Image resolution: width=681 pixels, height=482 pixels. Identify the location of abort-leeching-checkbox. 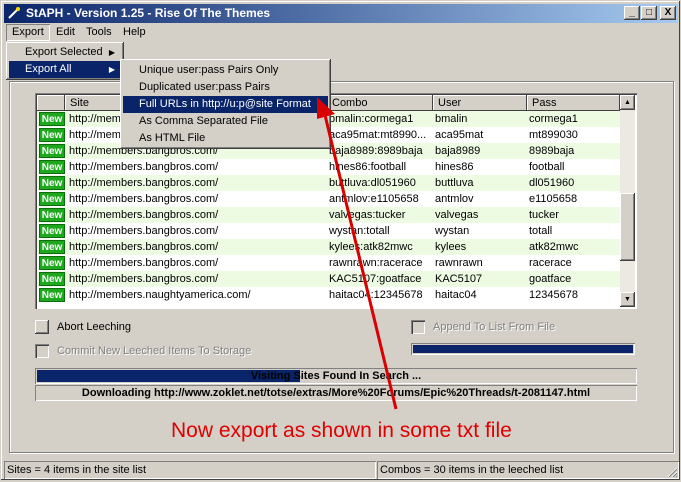
(42, 327).